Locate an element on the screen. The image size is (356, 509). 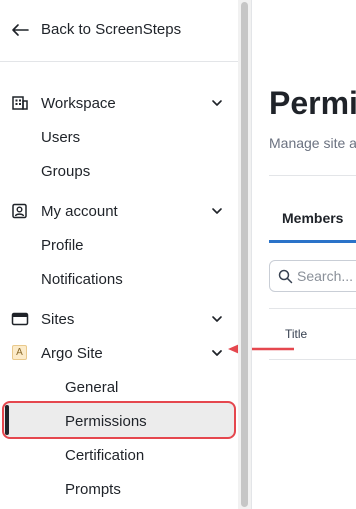
sidebar-item-label: Profile is located at coordinates (62, 245).